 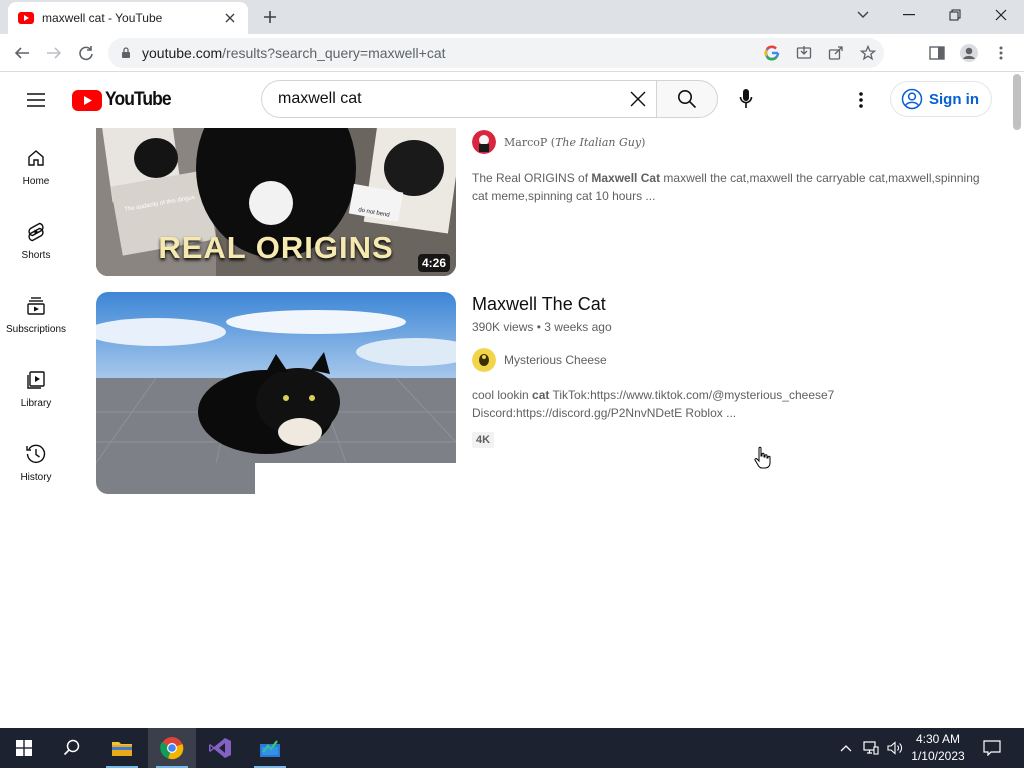 I want to click on hand-cursor-icon, so click(x=762, y=457).